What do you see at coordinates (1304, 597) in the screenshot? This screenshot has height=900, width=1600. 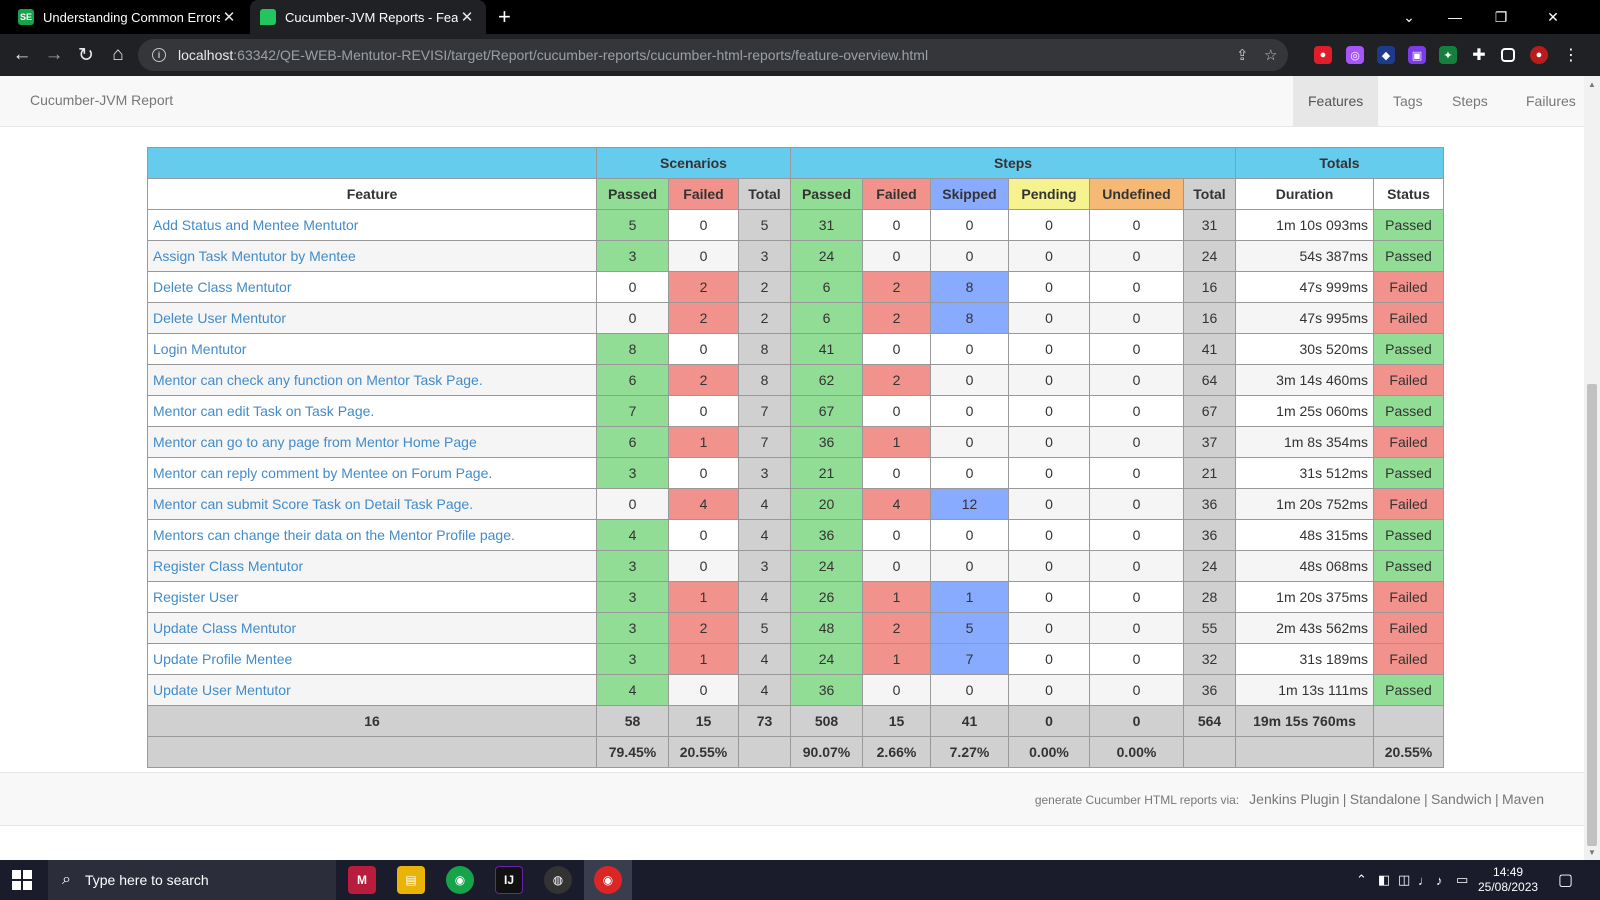 I see `duration-cell: 1m 20s 375ms` at bounding box center [1304, 597].